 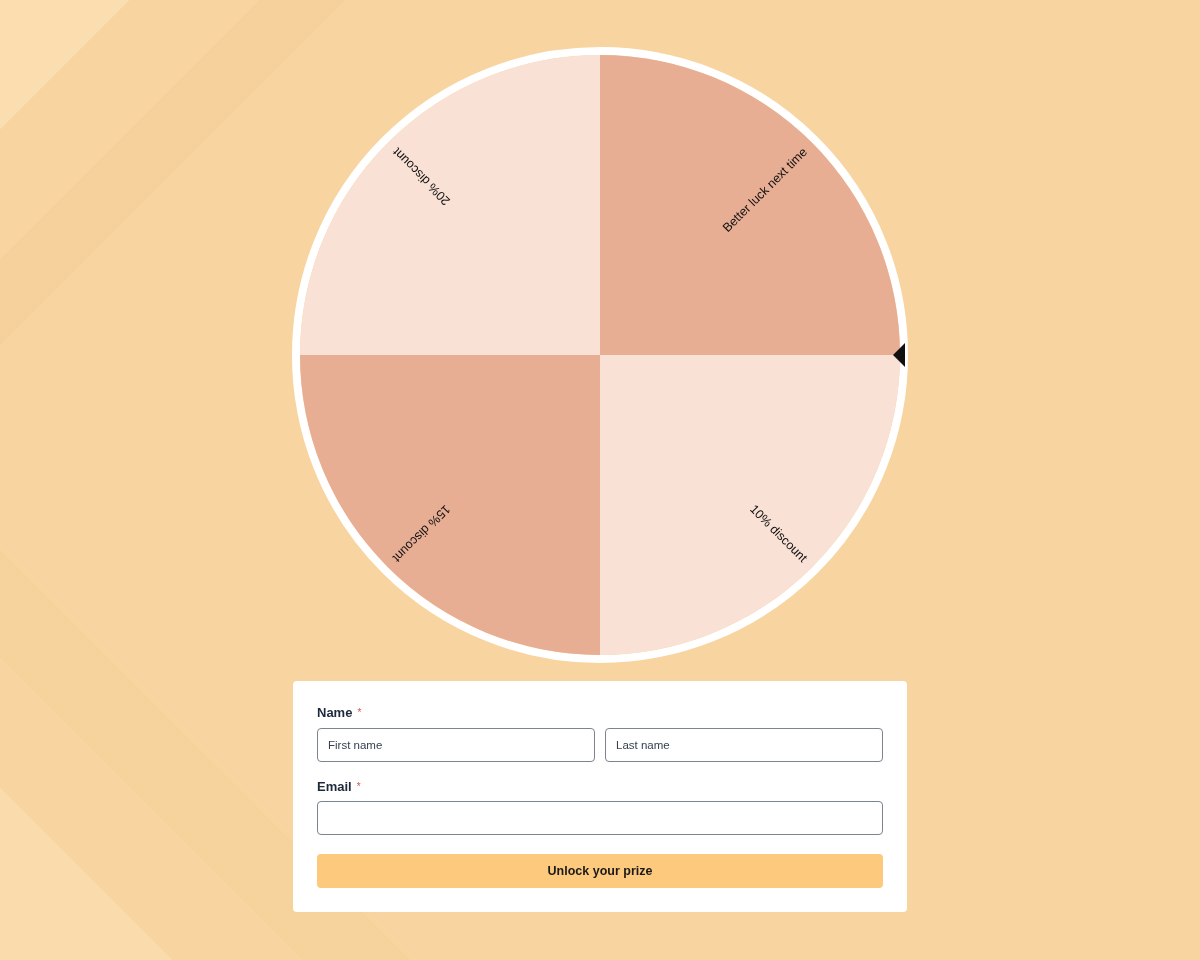 I want to click on field-label: Name, so click(x=335, y=713).